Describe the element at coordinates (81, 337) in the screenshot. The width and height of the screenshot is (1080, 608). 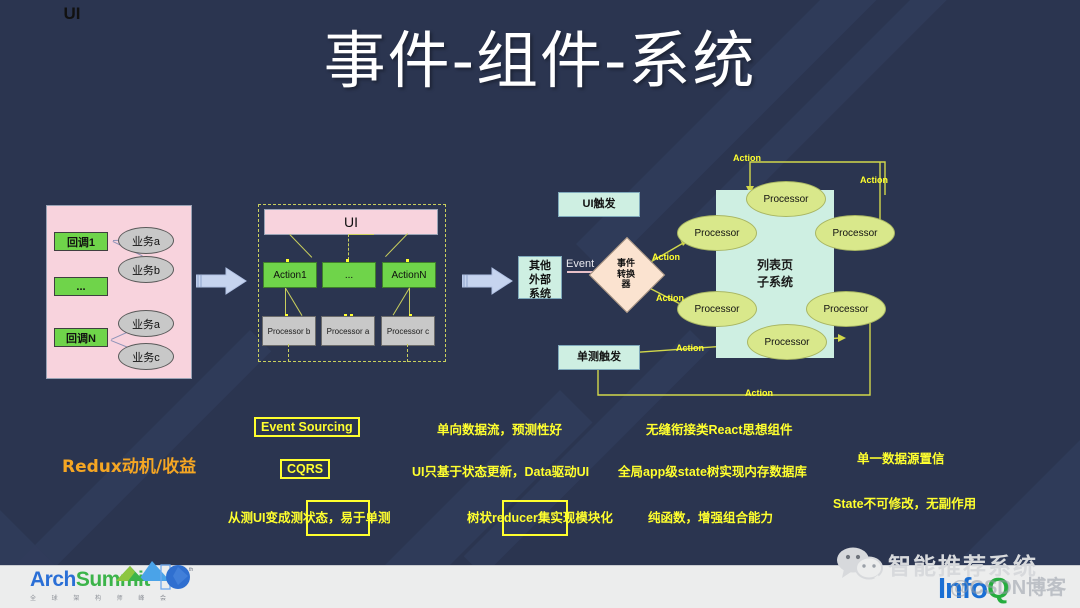
I see `callback-box-n: 回调N` at that location.